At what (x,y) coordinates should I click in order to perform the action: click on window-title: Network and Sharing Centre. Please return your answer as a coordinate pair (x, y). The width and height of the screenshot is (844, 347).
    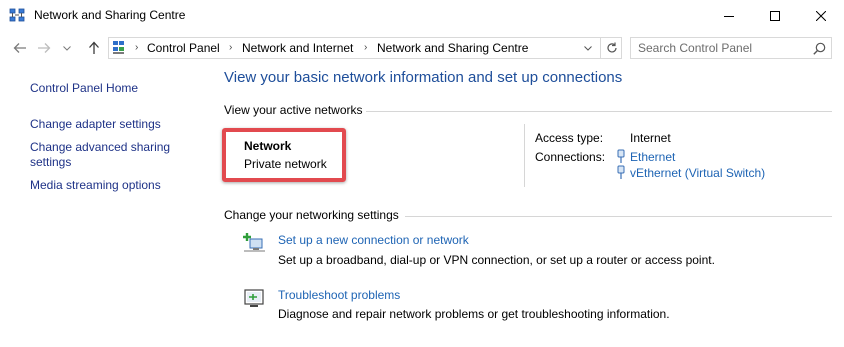
    Looking at the image, I should click on (110, 15).